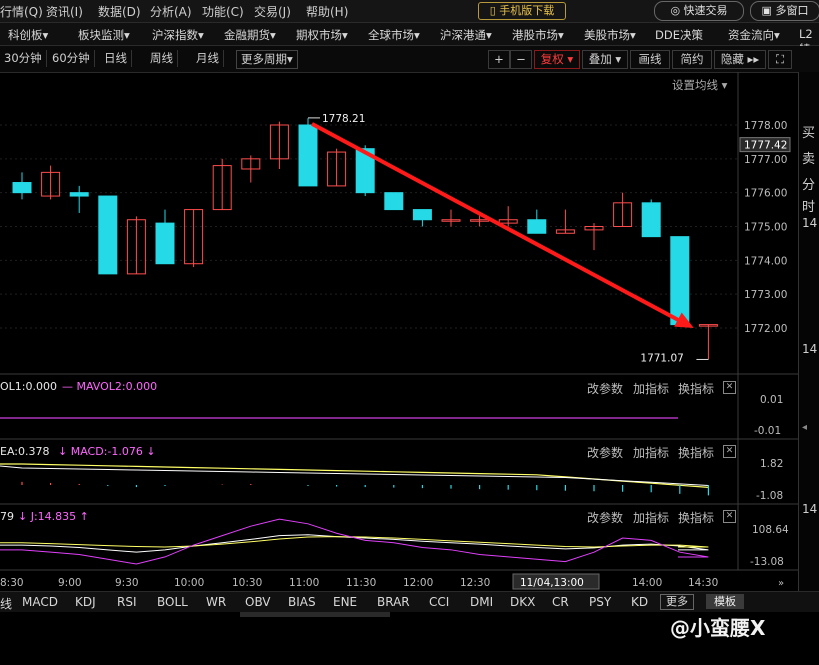 The image size is (819, 665). What do you see at coordinates (765, 261) in the screenshot?
I see `price-tick-label: 1774.00` at bounding box center [765, 261].